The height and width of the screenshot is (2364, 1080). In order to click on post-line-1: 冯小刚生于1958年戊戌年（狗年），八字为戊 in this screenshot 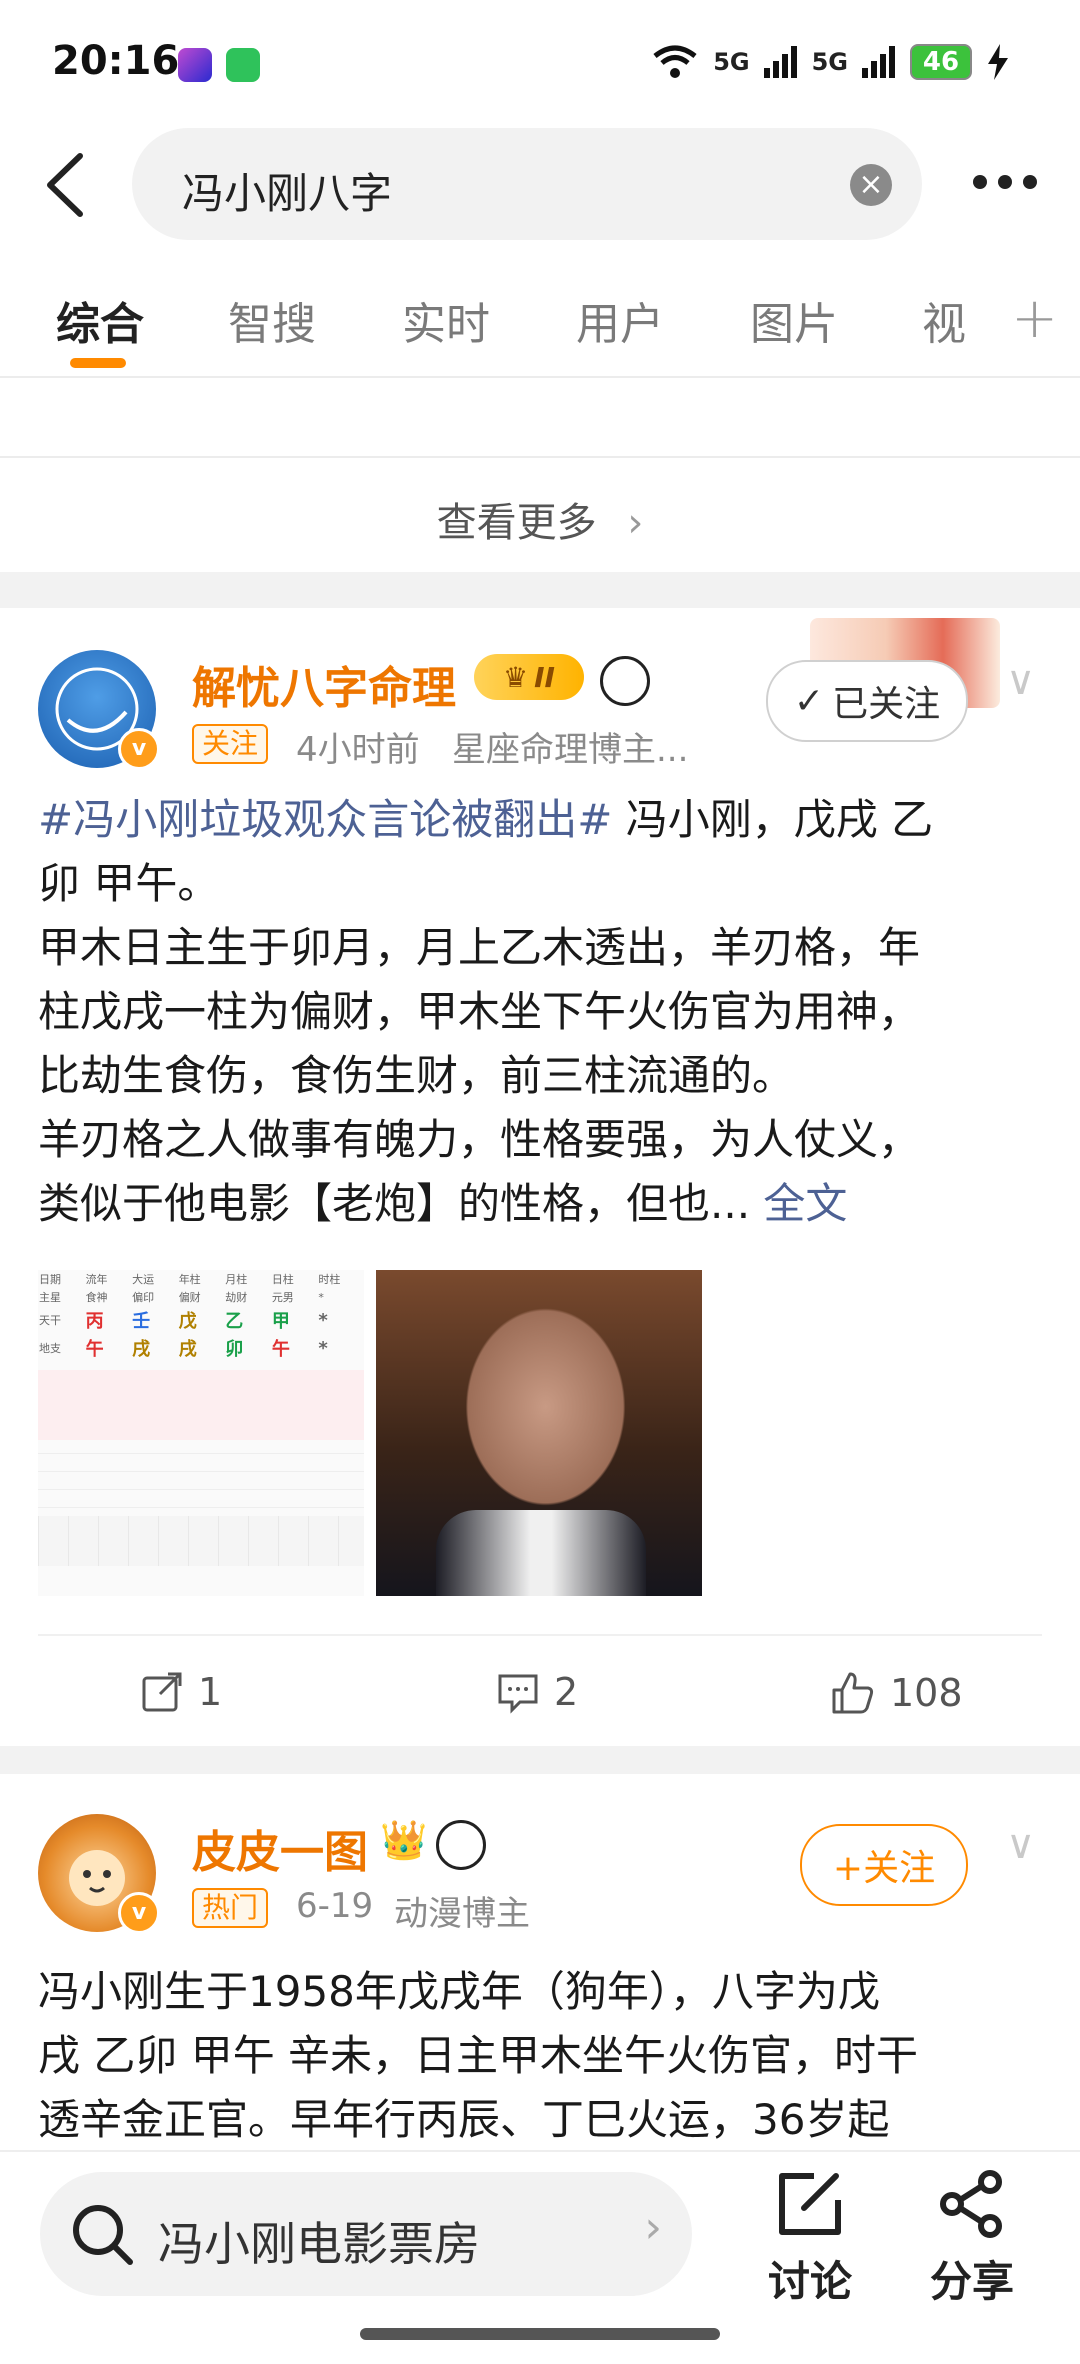, I will do `click(459, 1991)`.